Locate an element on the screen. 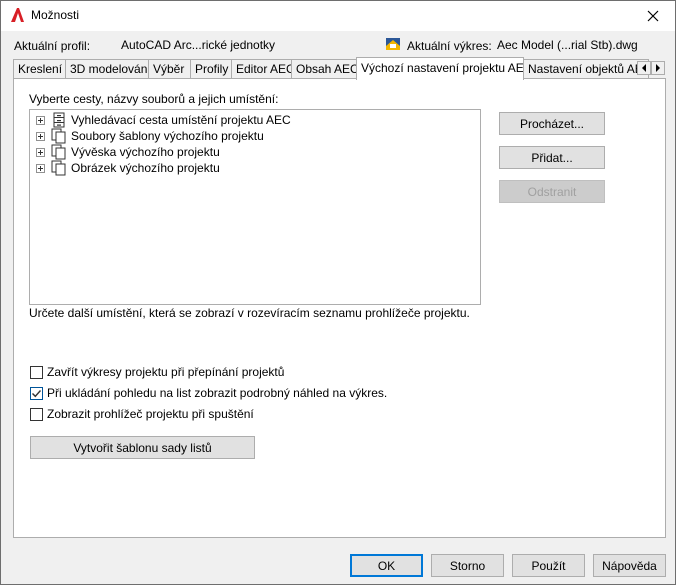 This screenshot has height=585, width=676. close-drawings-checkbox is located at coordinates (36, 372).